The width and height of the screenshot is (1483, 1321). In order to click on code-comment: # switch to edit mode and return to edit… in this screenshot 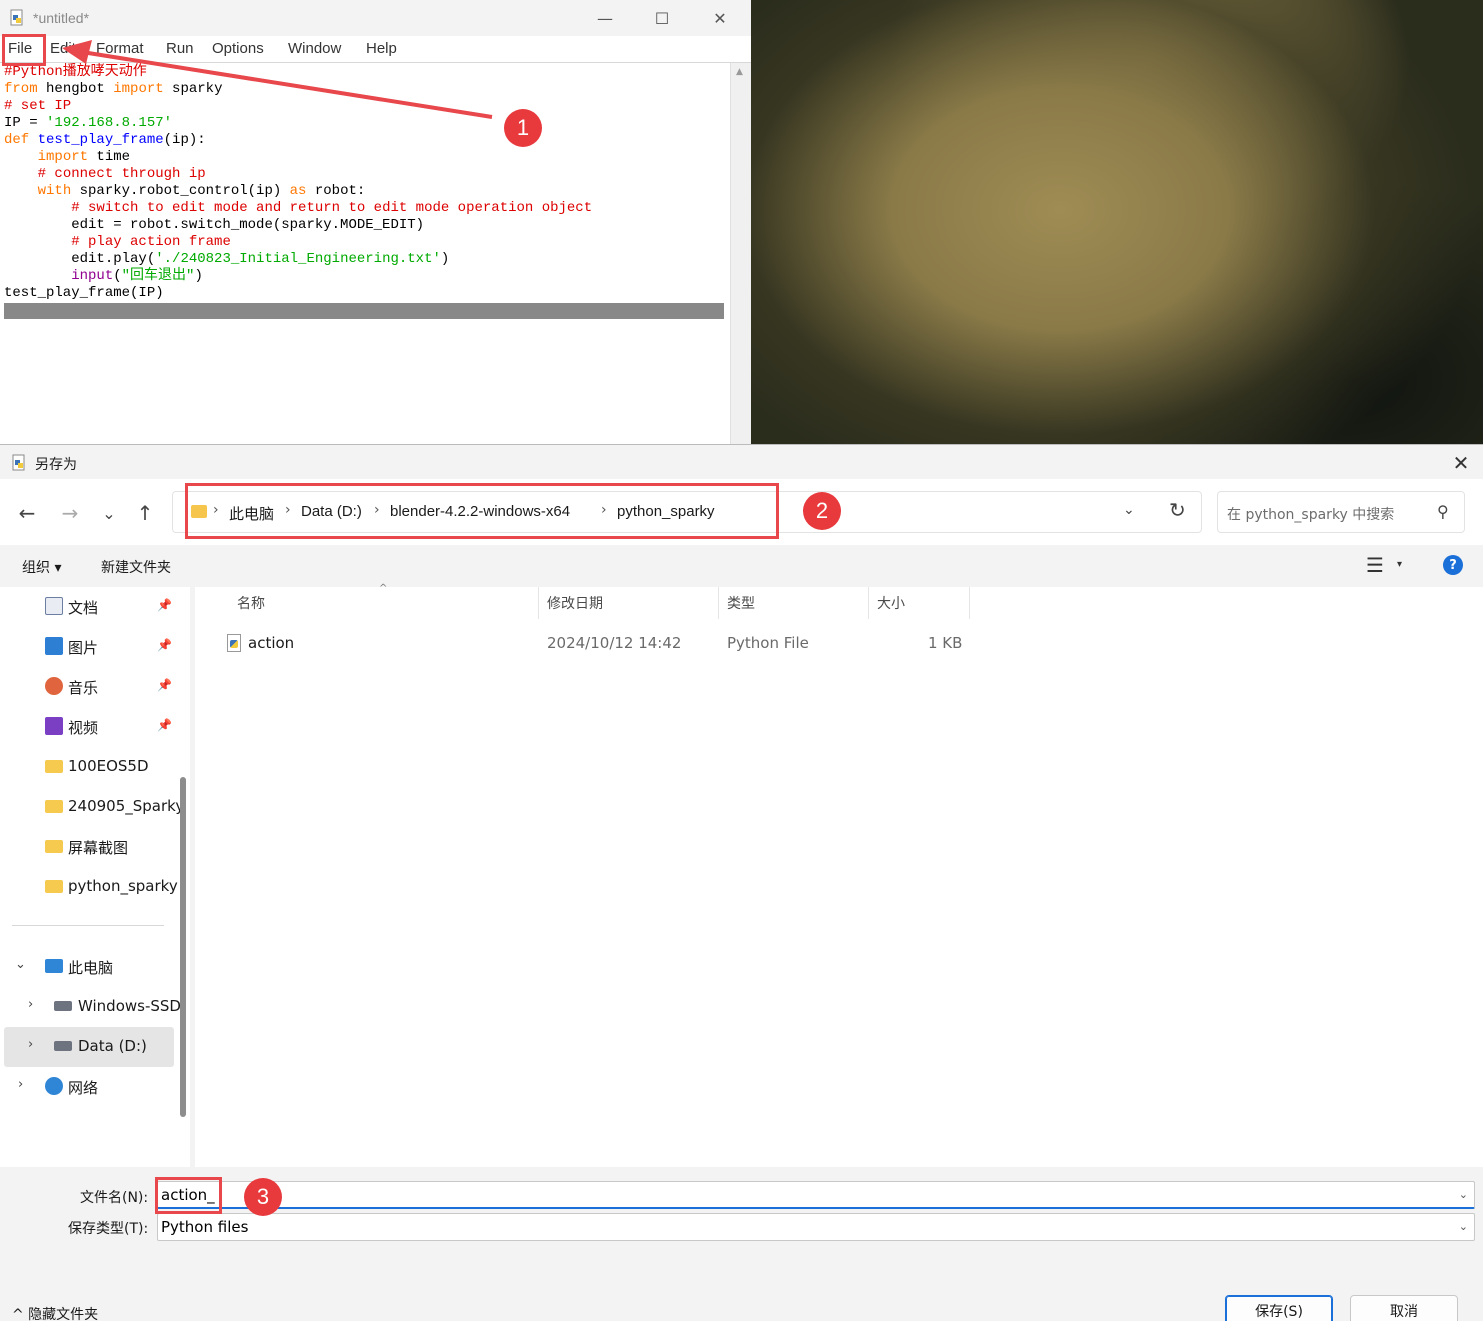, I will do `click(332, 208)`.